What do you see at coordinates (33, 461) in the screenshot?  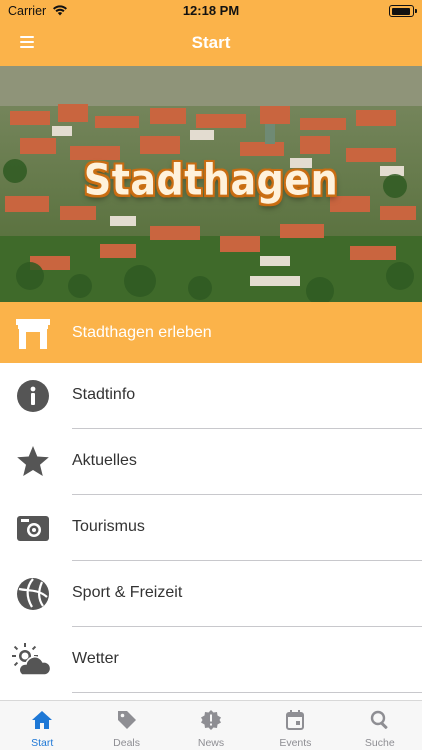 I see `star-icon` at bounding box center [33, 461].